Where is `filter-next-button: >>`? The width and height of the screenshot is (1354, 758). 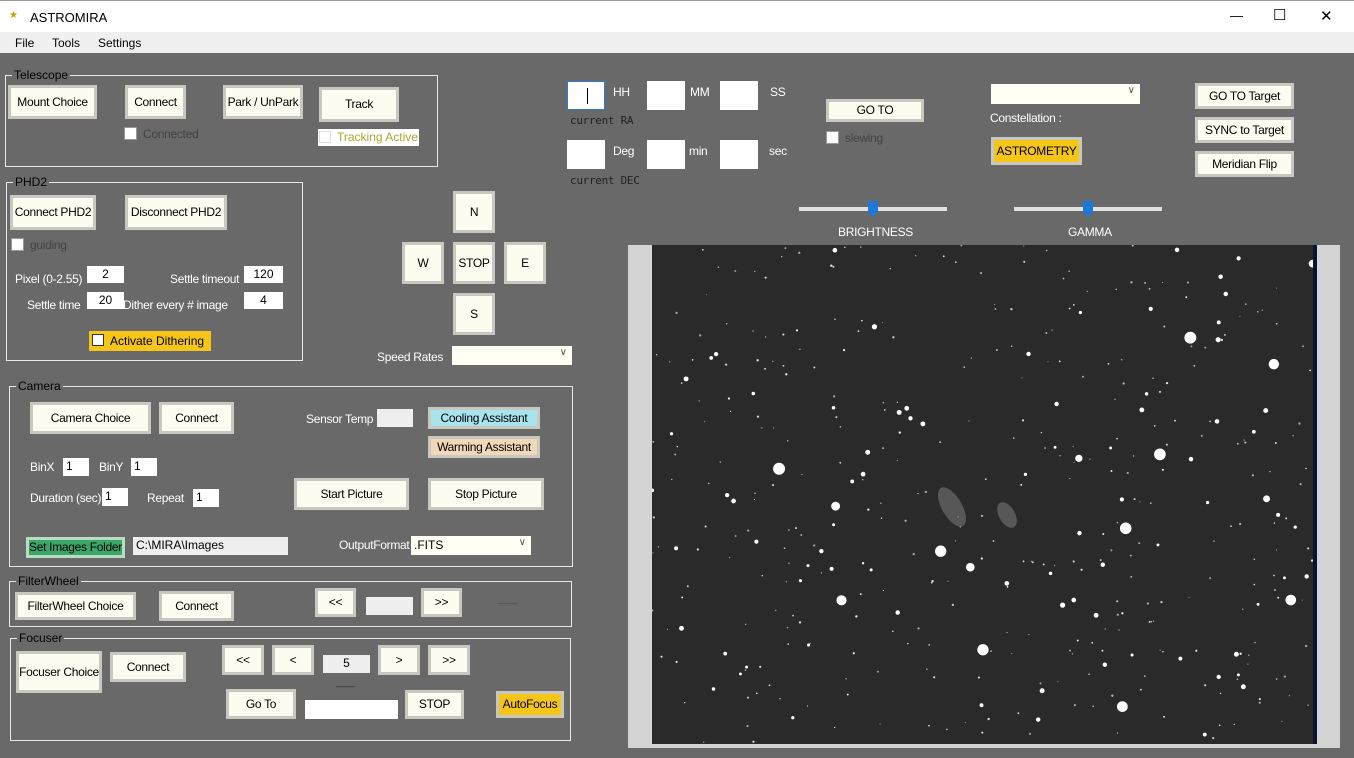 filter-next-button: >> is located at coordinates (441, 602).